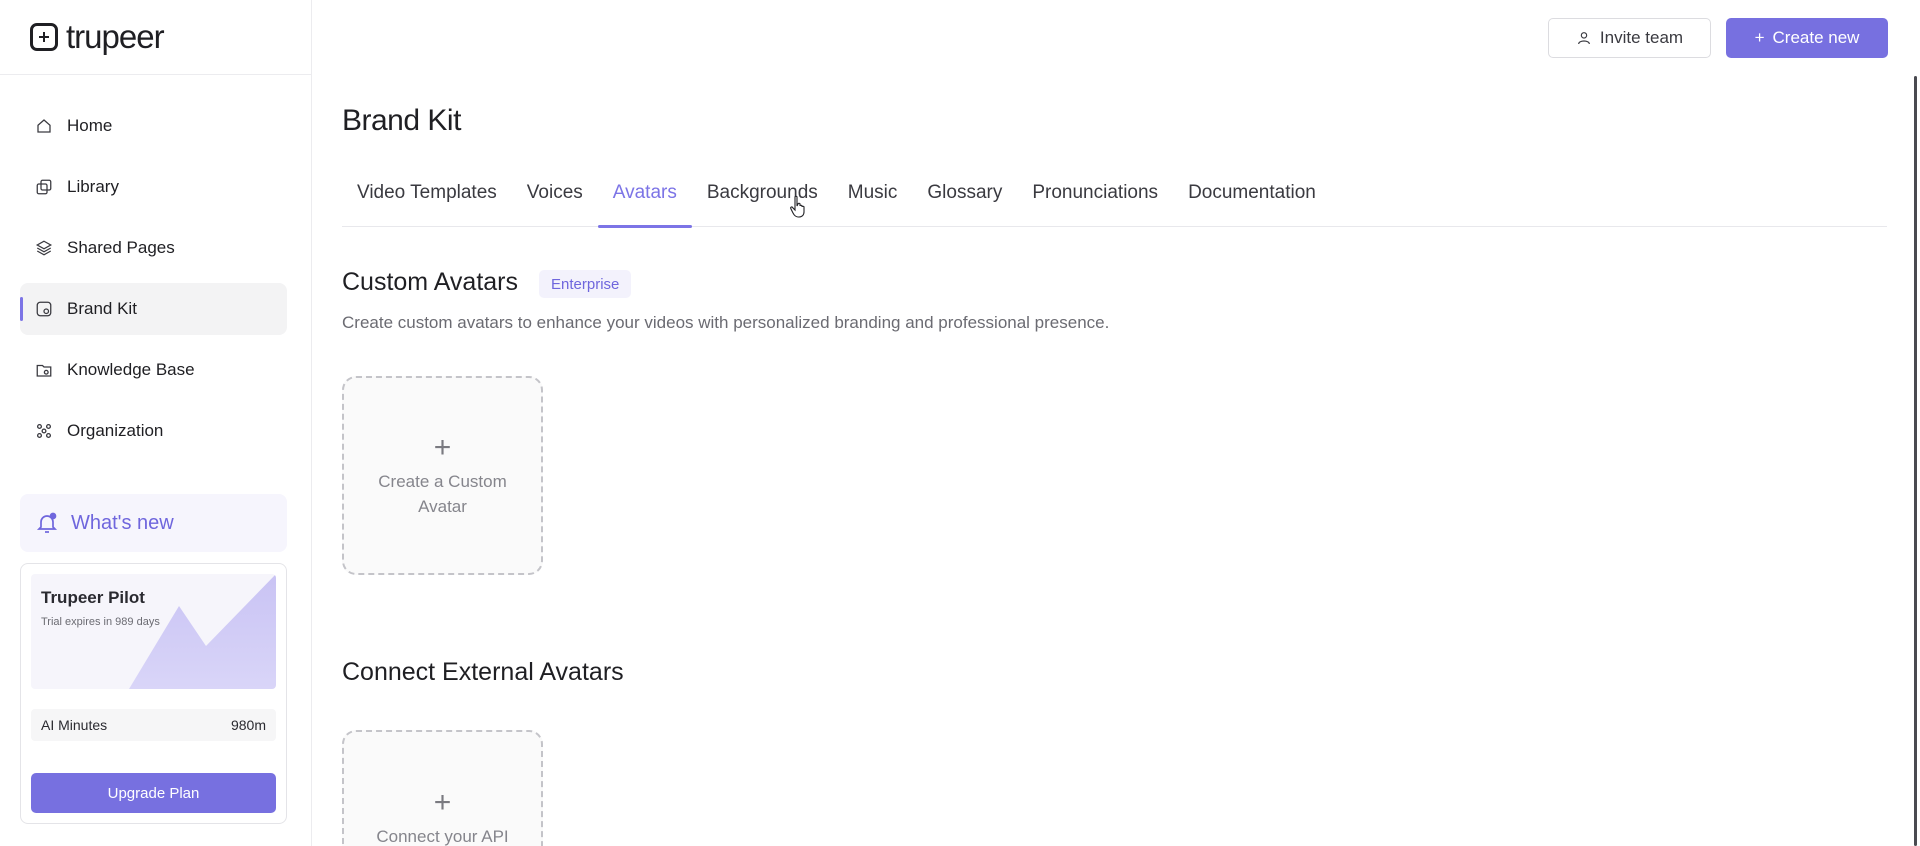 This screenshot has width=1920, height=846. What do you see at coordinates (964, 198) in the screenshot?
I see `tab-glossary: Glossary` at bounding box center [964, 198].